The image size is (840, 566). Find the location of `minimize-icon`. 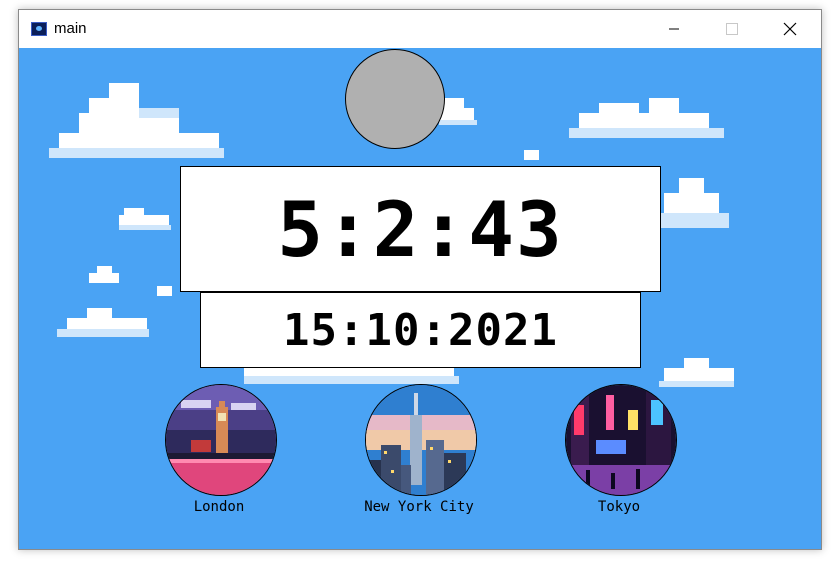

minimize-icon is located at coordinates (674, 29).